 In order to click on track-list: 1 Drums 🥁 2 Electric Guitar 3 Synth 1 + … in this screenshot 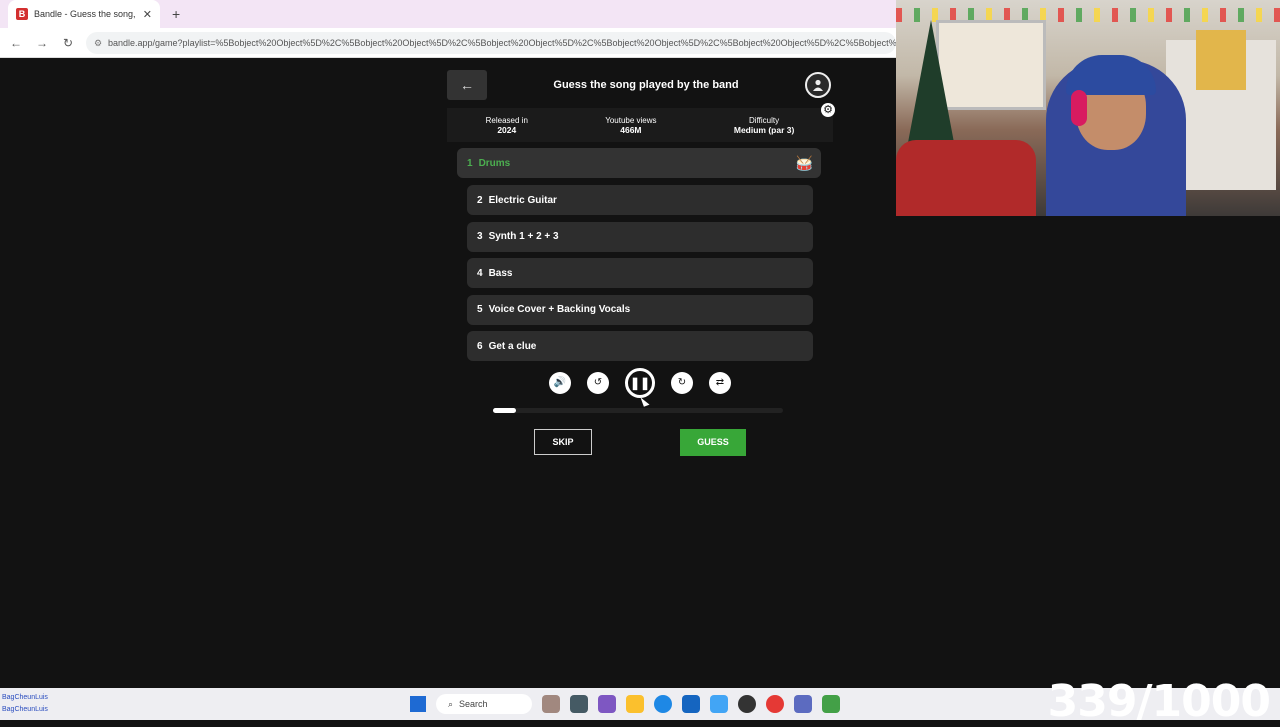, I will do `click(640, 255)`.